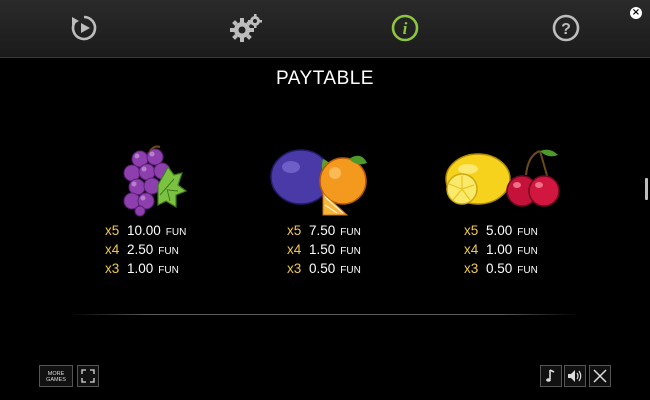 This screenshot has width=650, height=400. What do you see at coordinates (501, 230) in the screenshot?
I see `payout-row: x5 5.00 FUN` at bounding box center [501, 230].